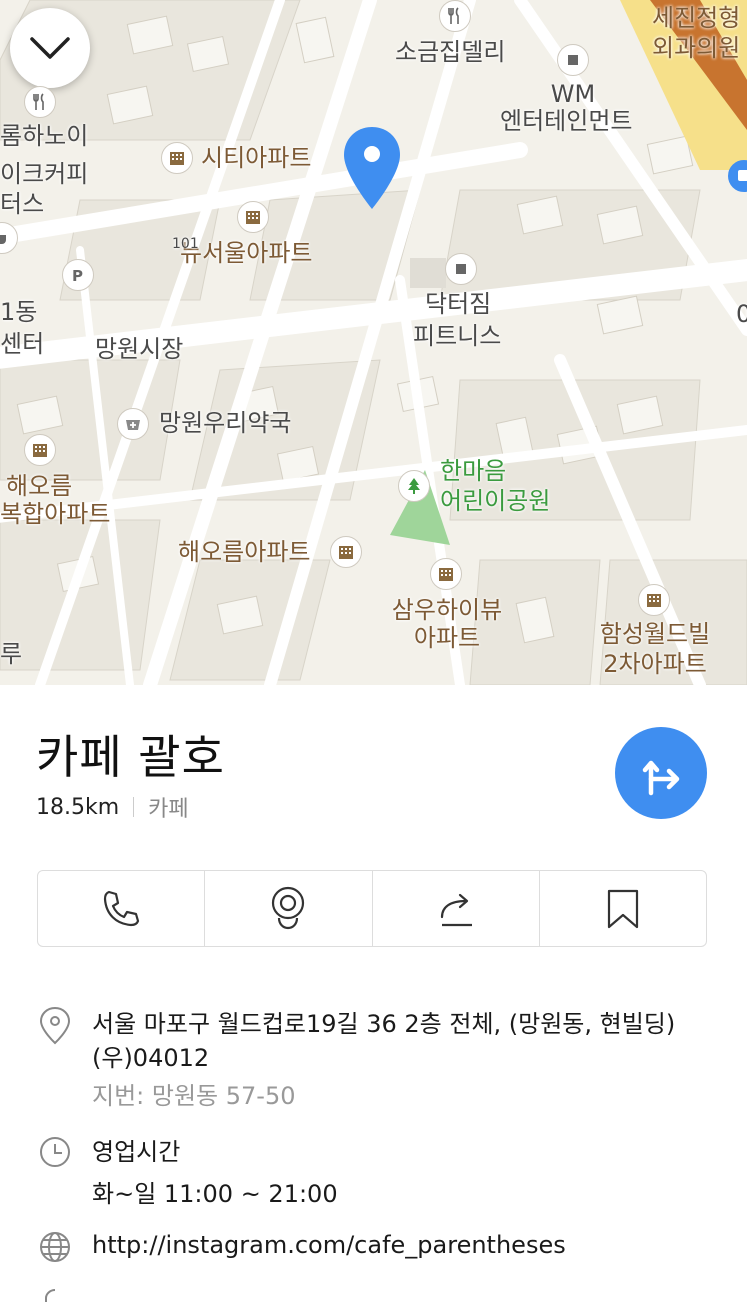  I want to click on map-label-coffee: 이크커피, so click(44, 174).